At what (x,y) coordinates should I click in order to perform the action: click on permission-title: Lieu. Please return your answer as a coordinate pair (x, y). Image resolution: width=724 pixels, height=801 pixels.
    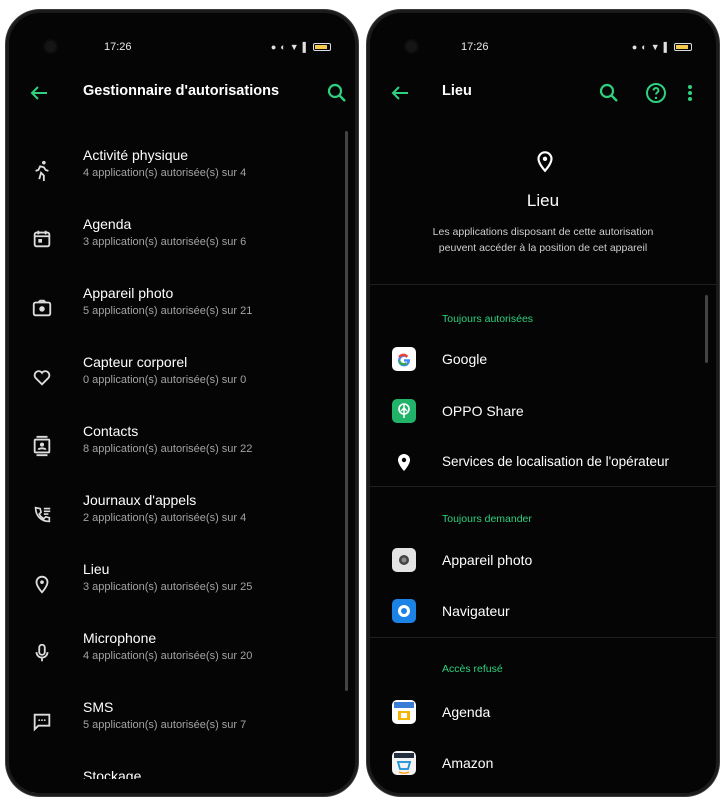
    Looking at the image, I should click on (543, 200).